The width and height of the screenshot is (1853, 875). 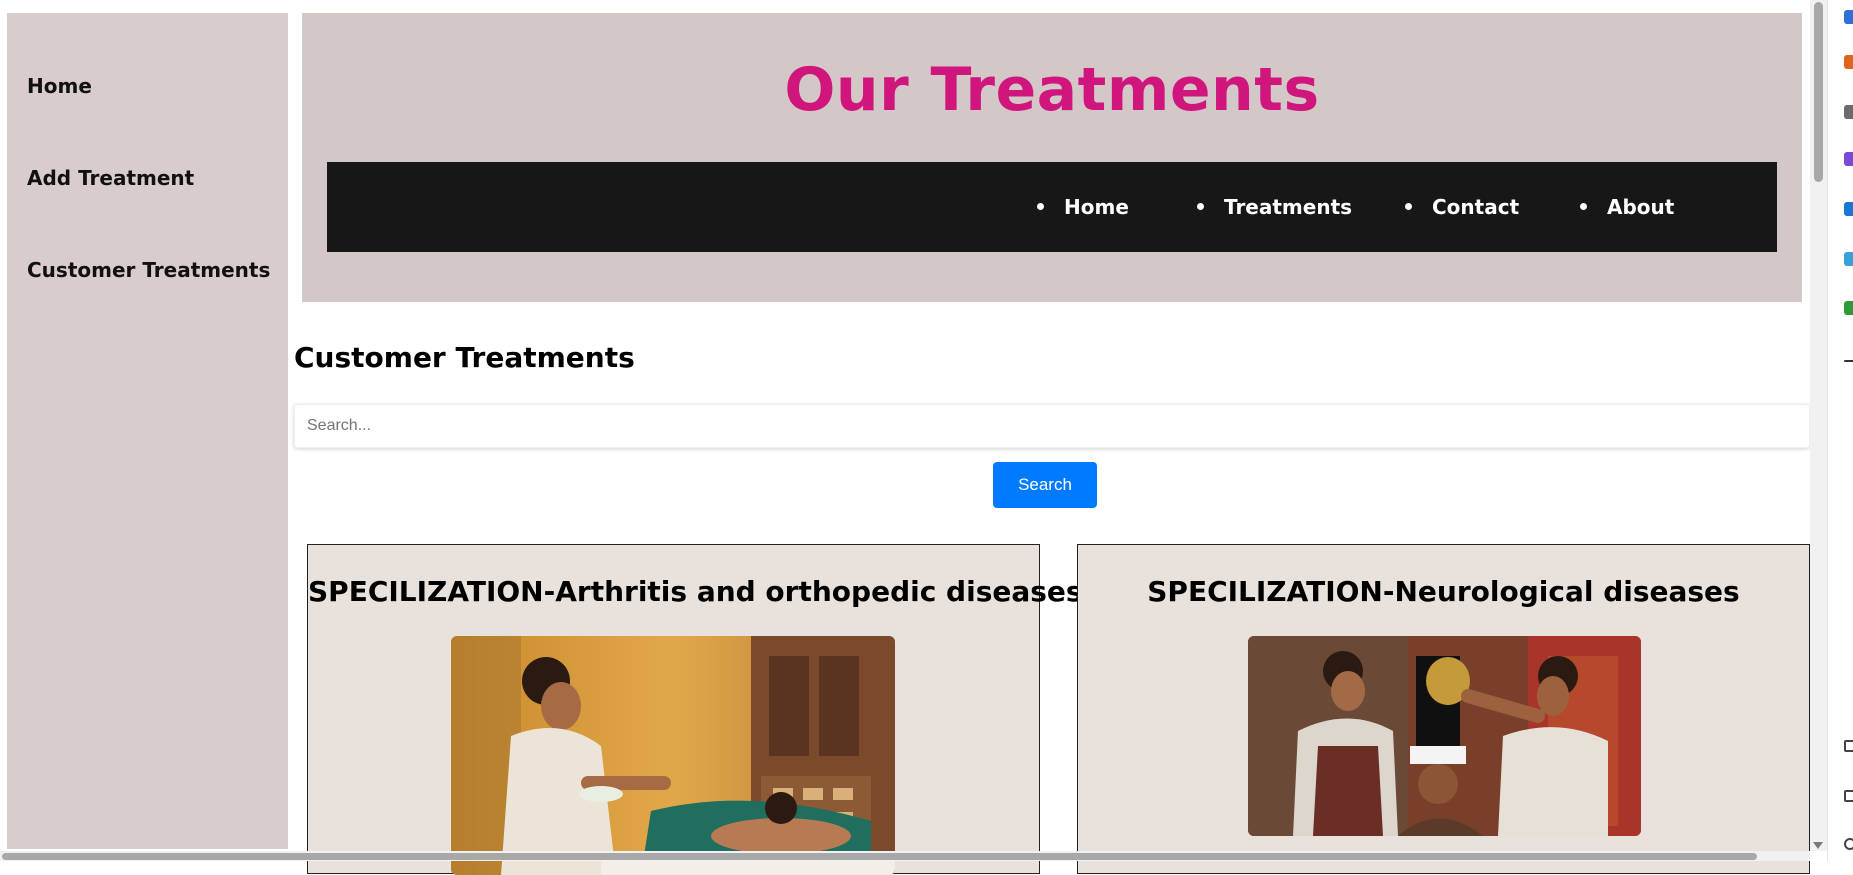 I want to click on head-therapy-photo-illustration, so click(x=1444, y=736).